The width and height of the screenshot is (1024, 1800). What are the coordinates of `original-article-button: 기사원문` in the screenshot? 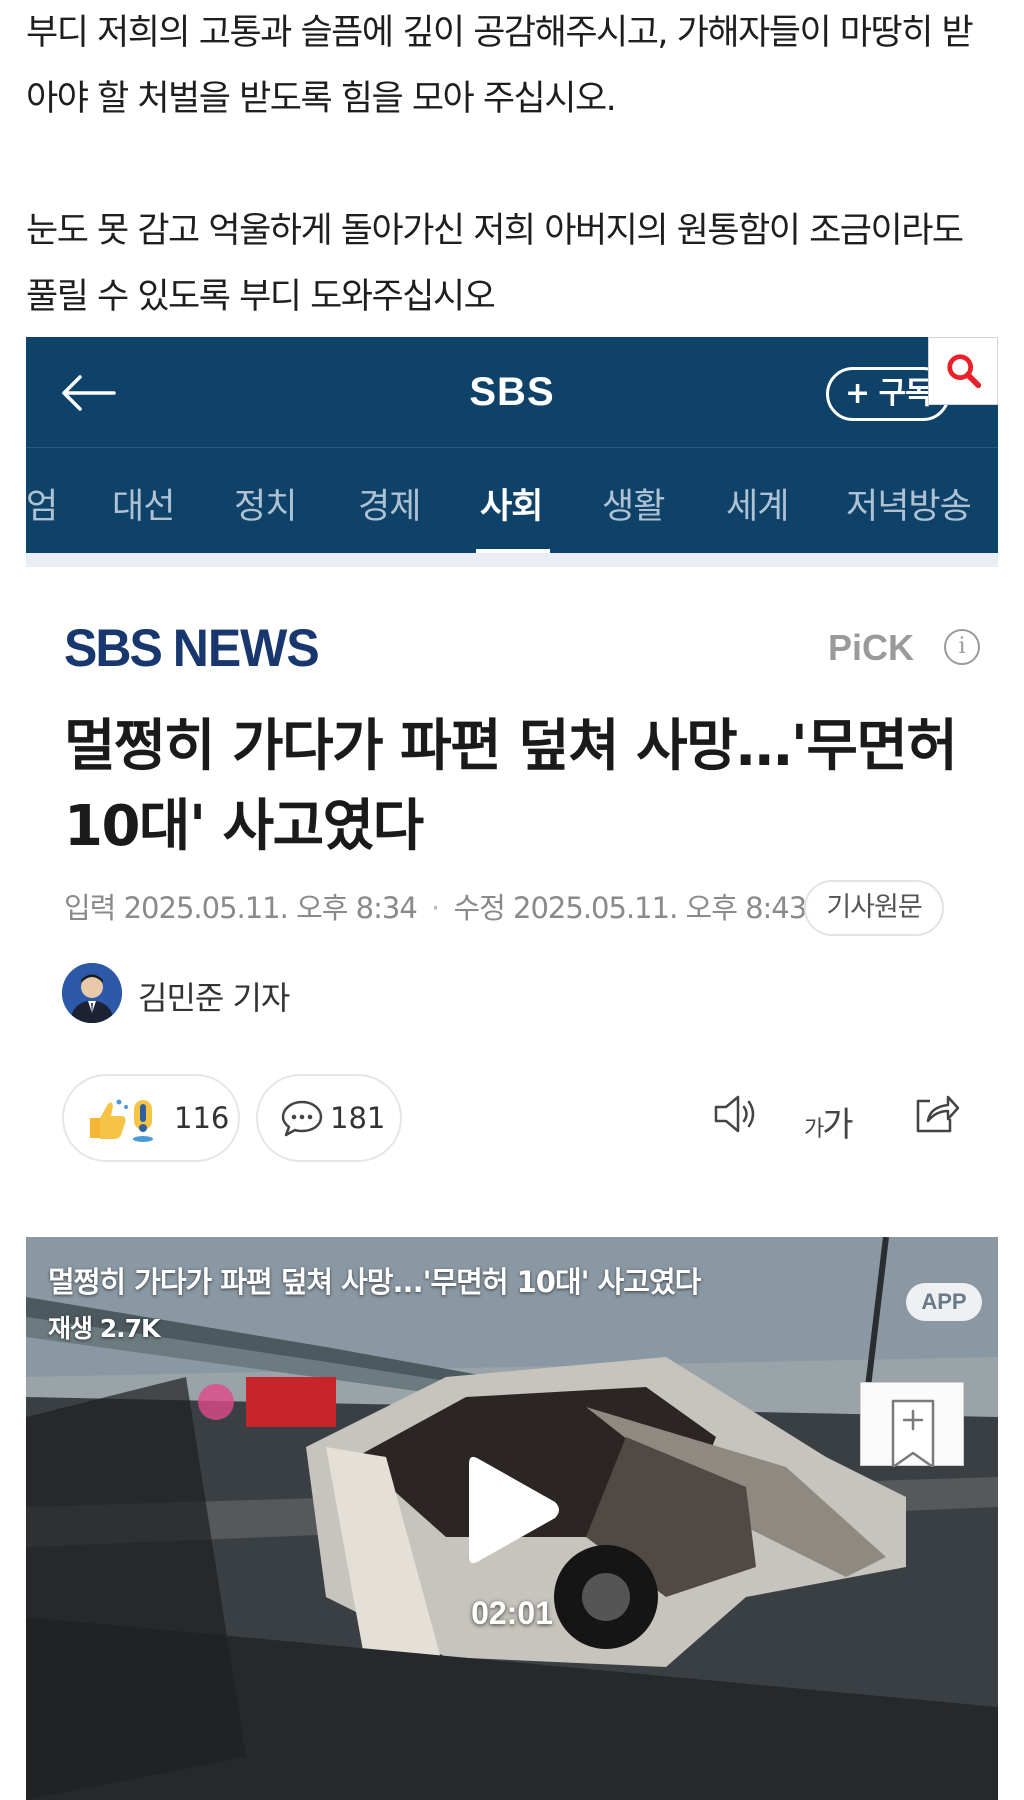 It's located at (874, 908).